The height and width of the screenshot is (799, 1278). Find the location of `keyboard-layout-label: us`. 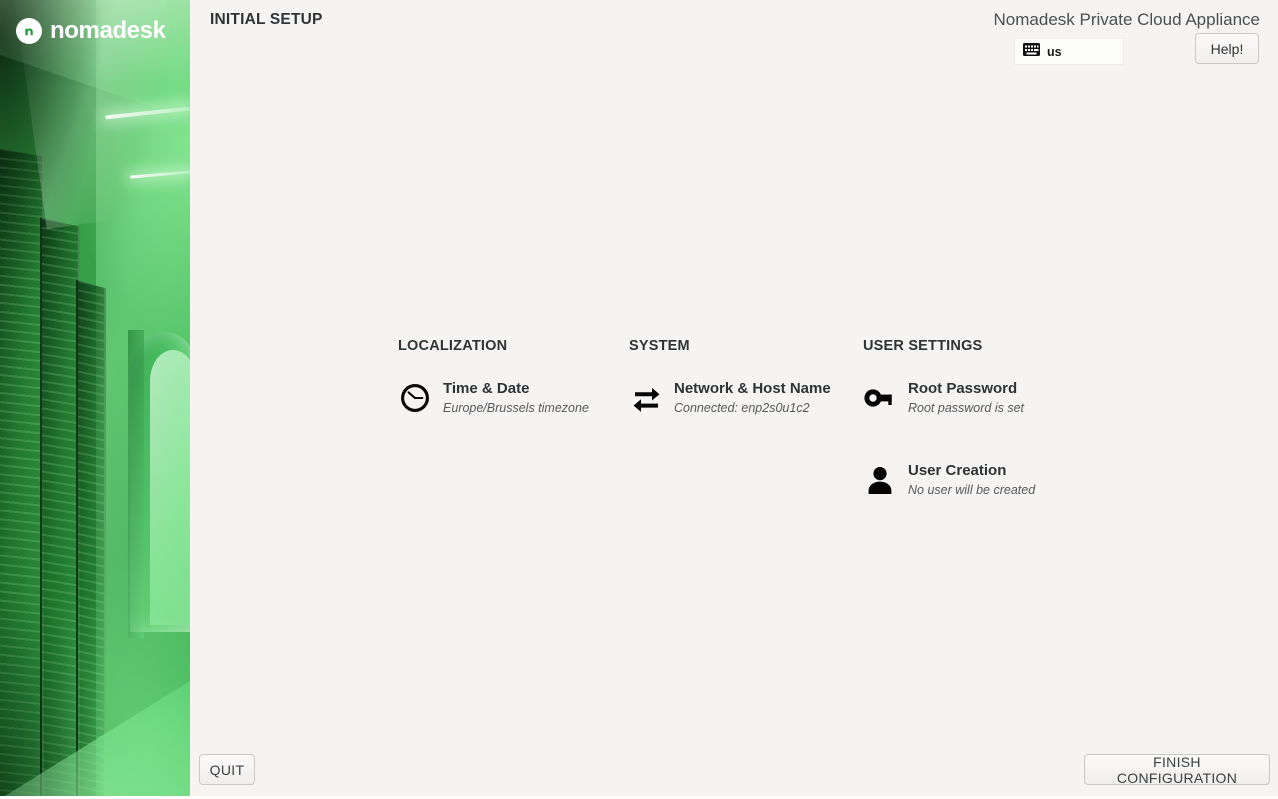

keyboard-layout-label: us is located at coordinates (1054, 51).